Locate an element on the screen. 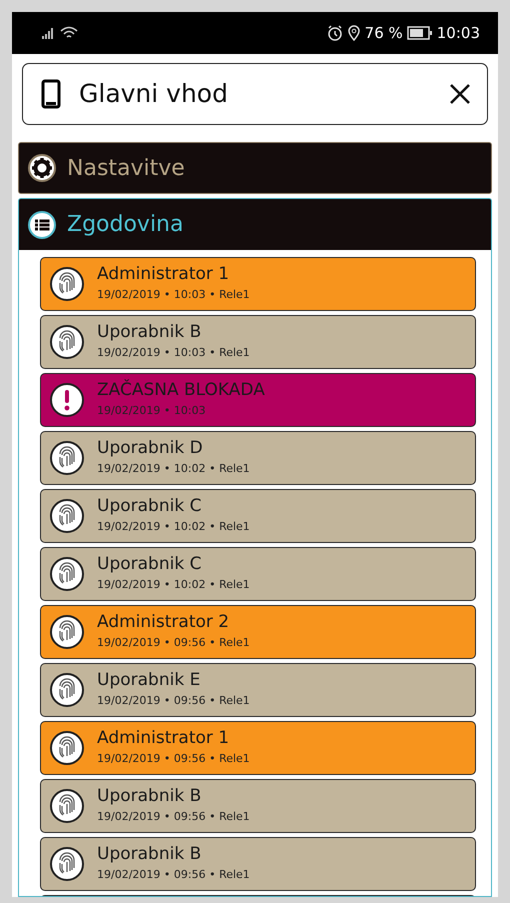  list-icon is located at coordinates (42, 225).